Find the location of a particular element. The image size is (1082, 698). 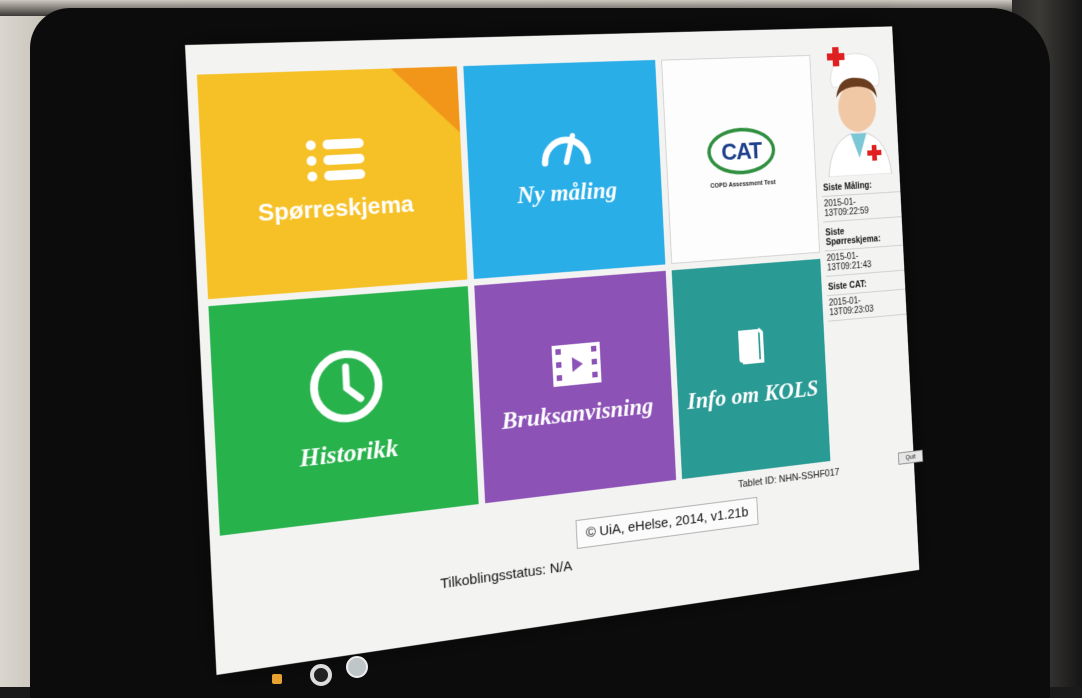

questionnaire-tile: Spørreskjema is located at coordinates (332, 183).